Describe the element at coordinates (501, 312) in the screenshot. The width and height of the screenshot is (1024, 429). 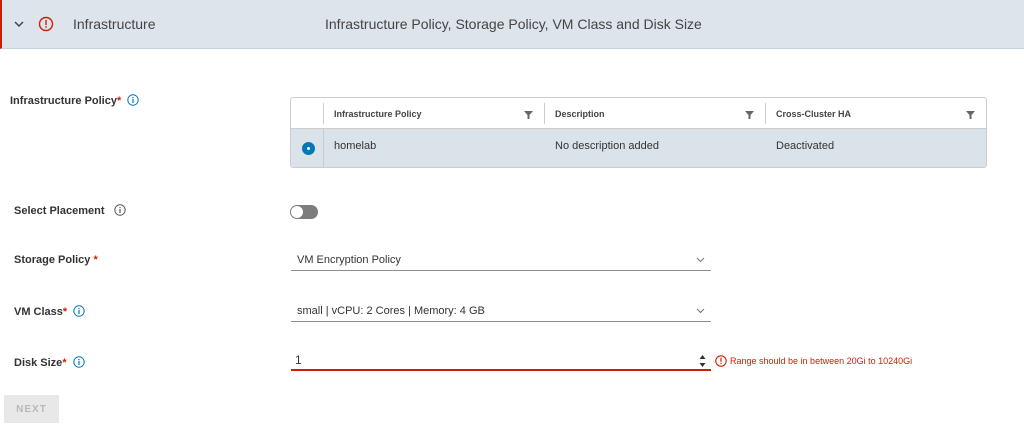
I see `vm-class-select: small | vCPU: 2 Cores | Memory: 4 GB` at that location.